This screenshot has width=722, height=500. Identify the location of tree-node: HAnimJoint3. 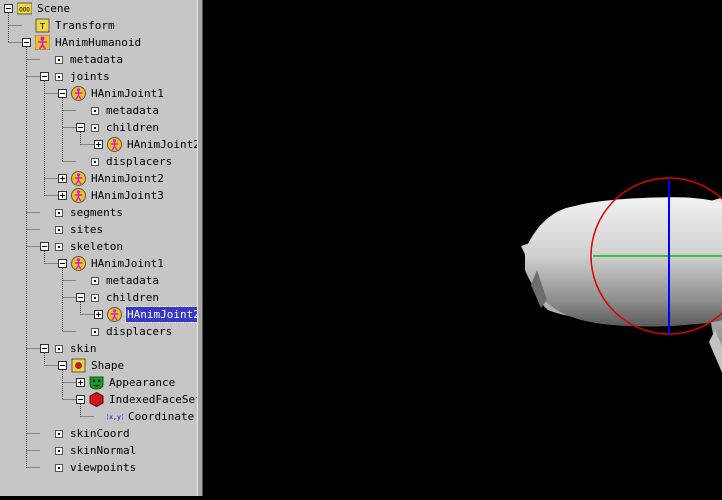
(111, 195).